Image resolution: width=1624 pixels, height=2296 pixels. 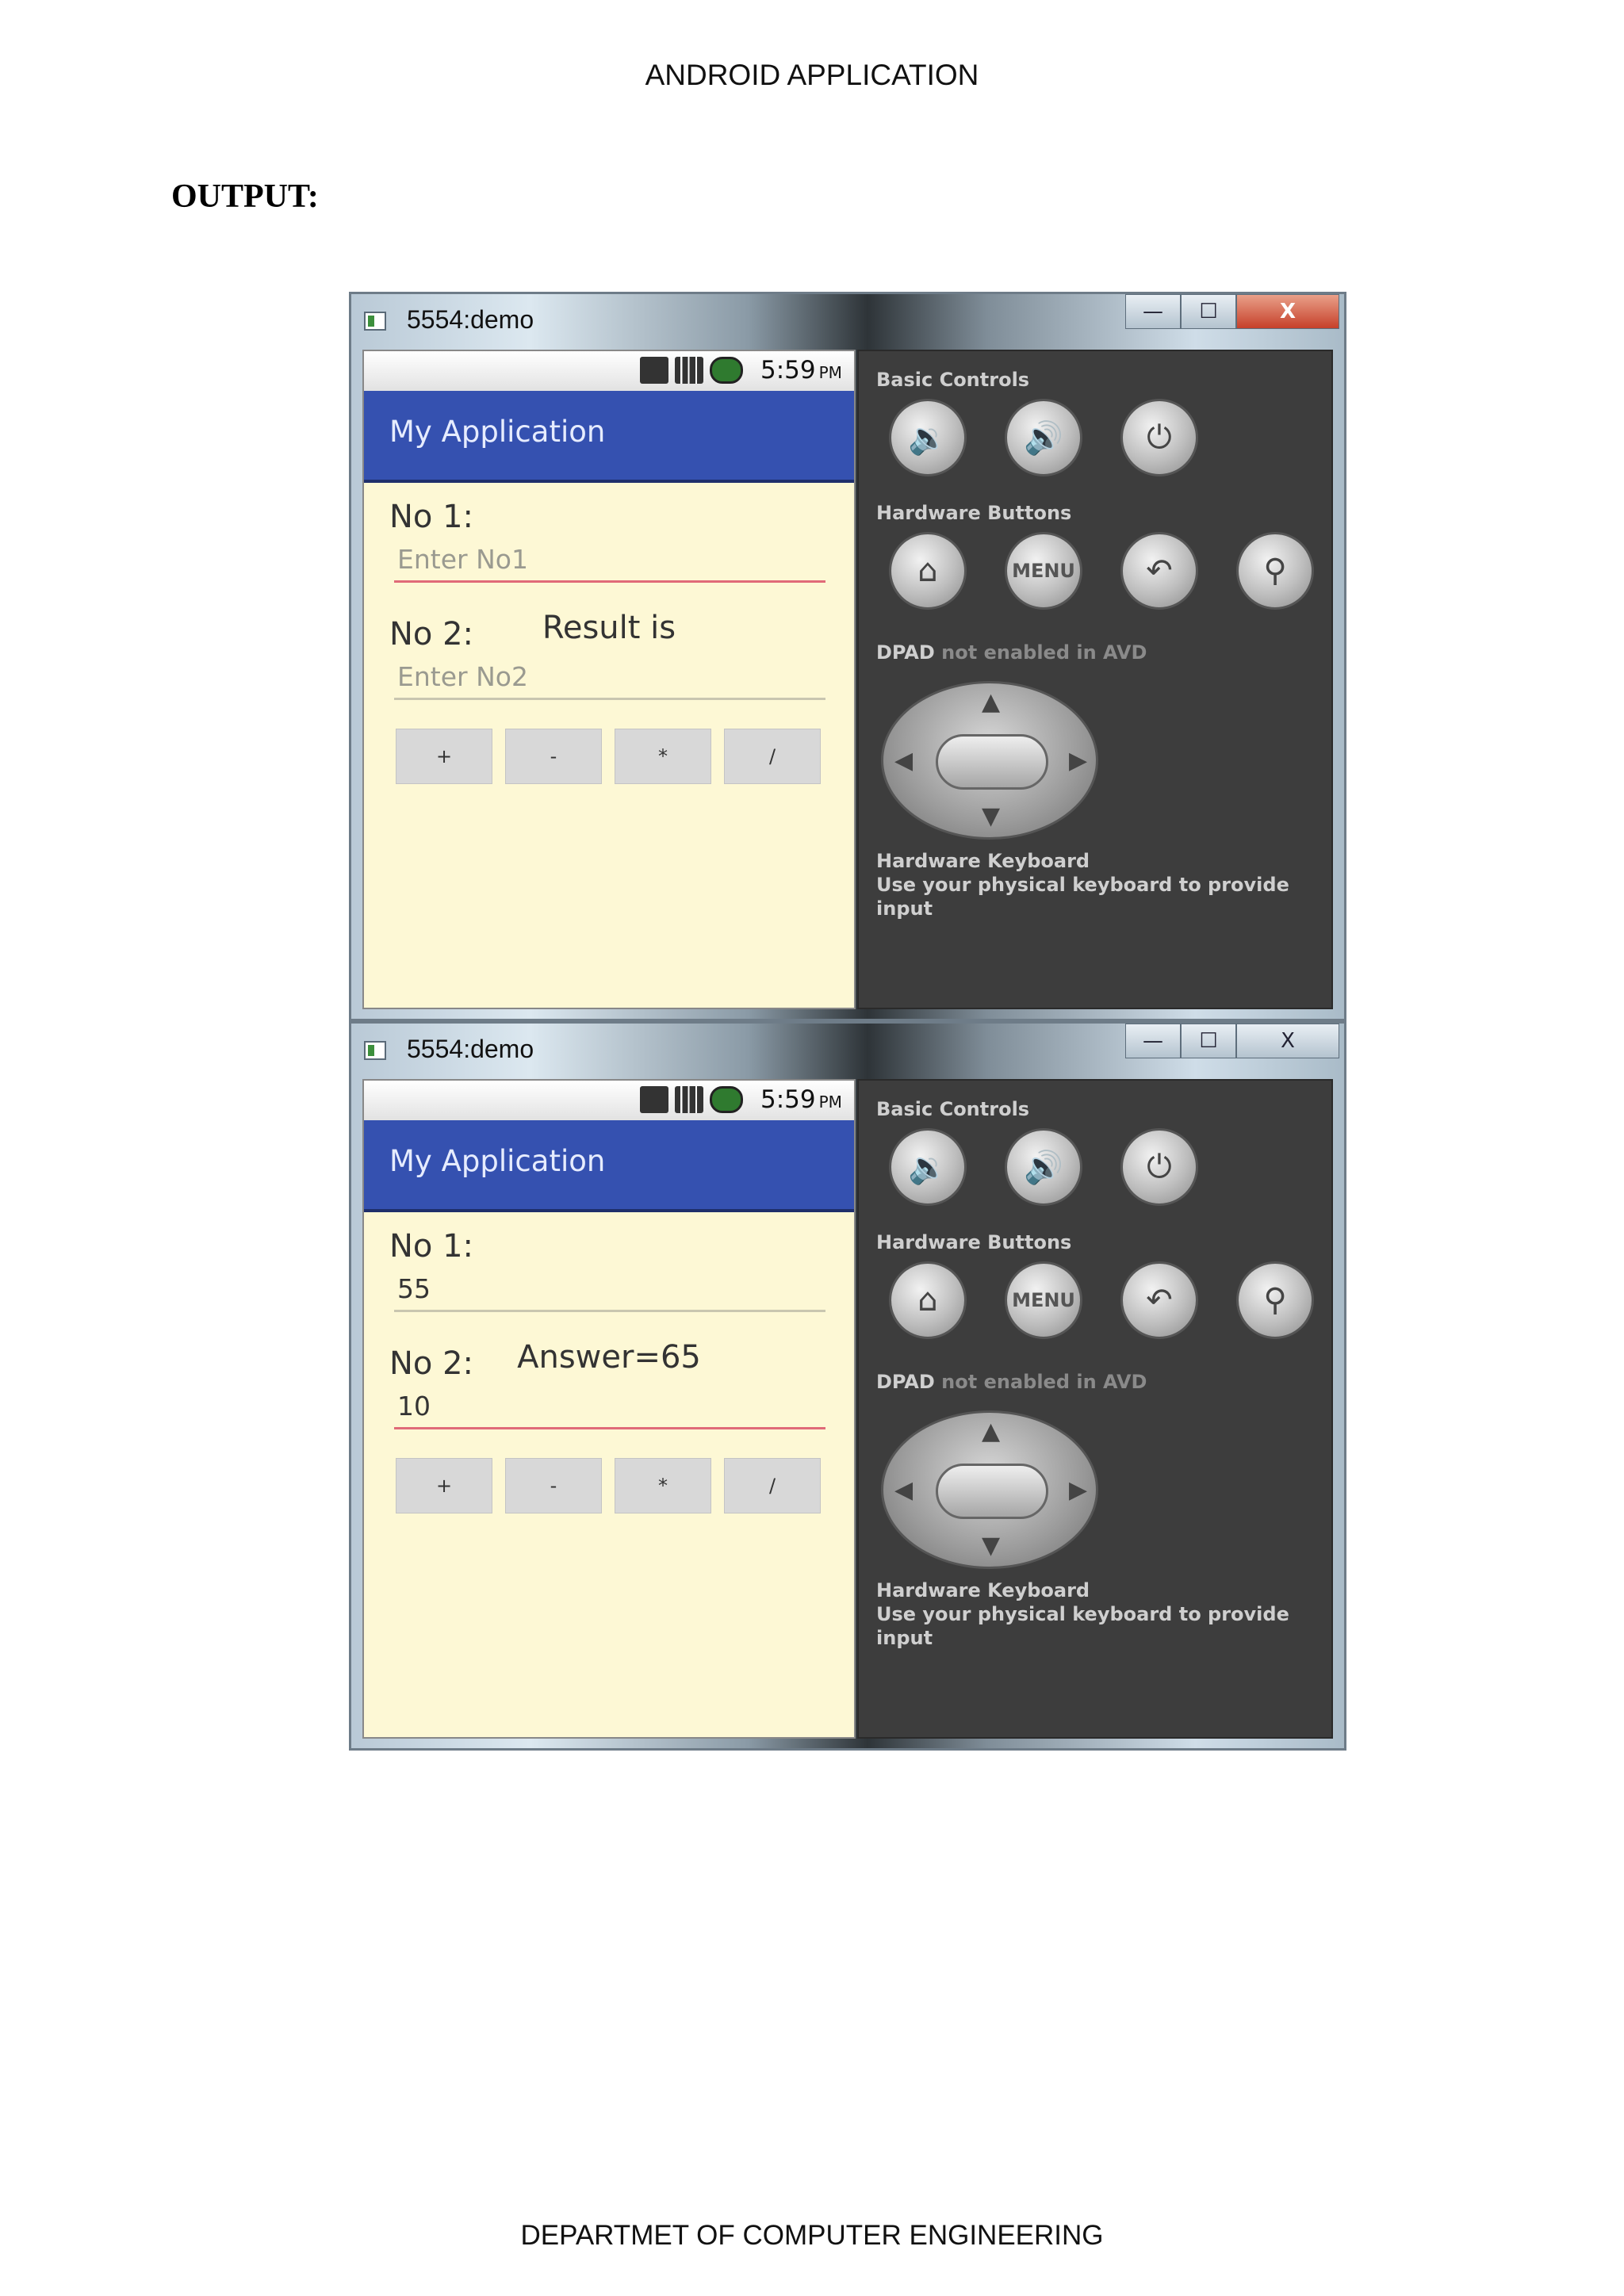 What do you see at coordinates (609, 628) in the screenshot?
I see `result-text: Result is` at bounding box center [609, 628].